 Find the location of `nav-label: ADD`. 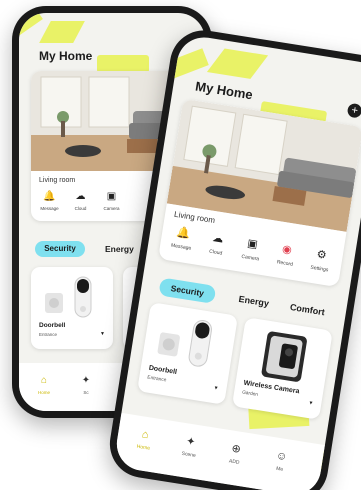

nav-label: ADD is located at coordinates (234, 462).